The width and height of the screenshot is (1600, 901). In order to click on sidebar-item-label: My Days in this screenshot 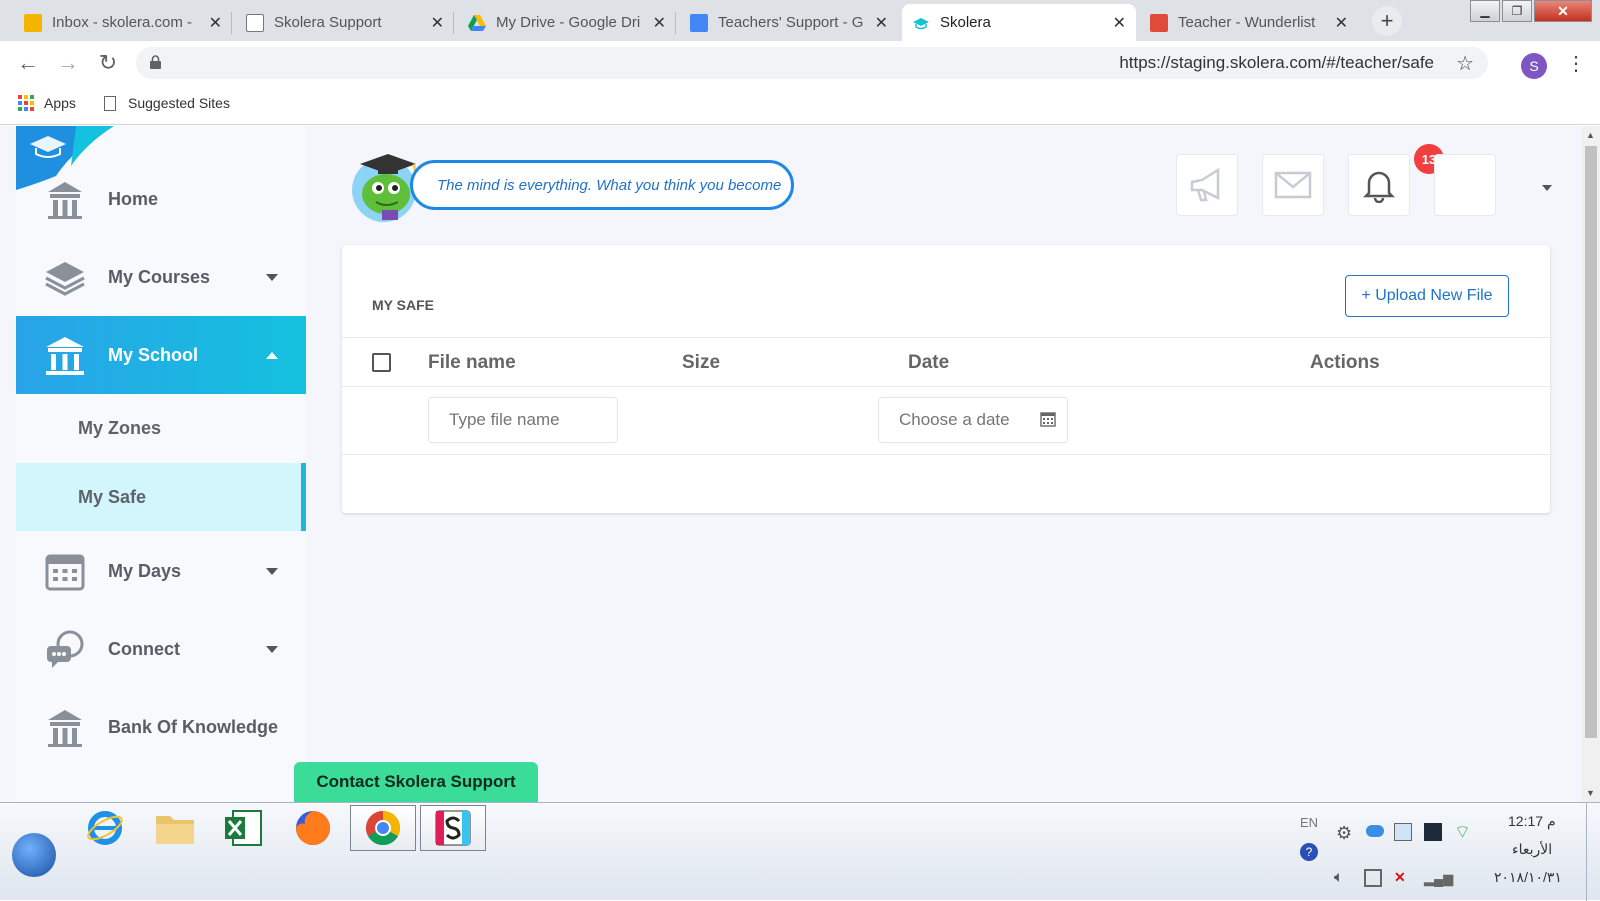, I will do `click(145, 570)`.